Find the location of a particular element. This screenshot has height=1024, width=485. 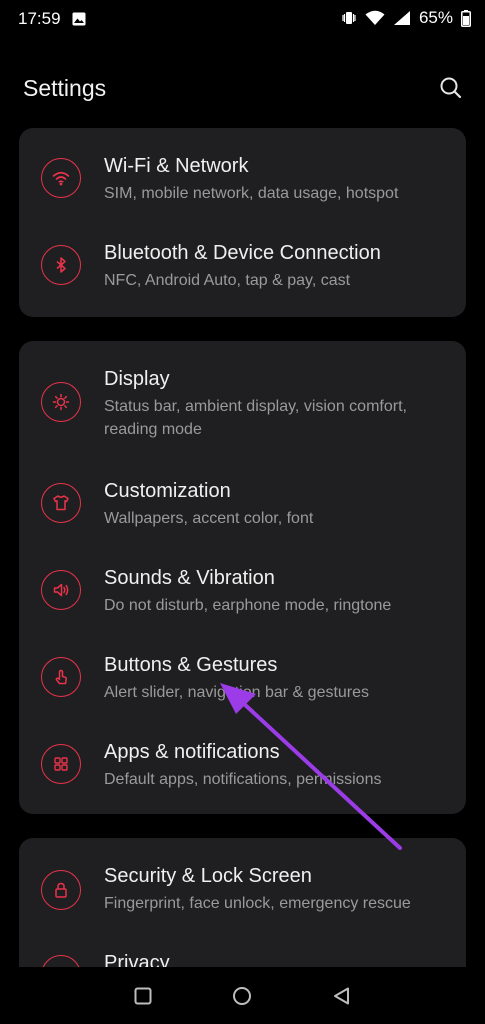

navigation-bar is located at coordinates (242, 995).